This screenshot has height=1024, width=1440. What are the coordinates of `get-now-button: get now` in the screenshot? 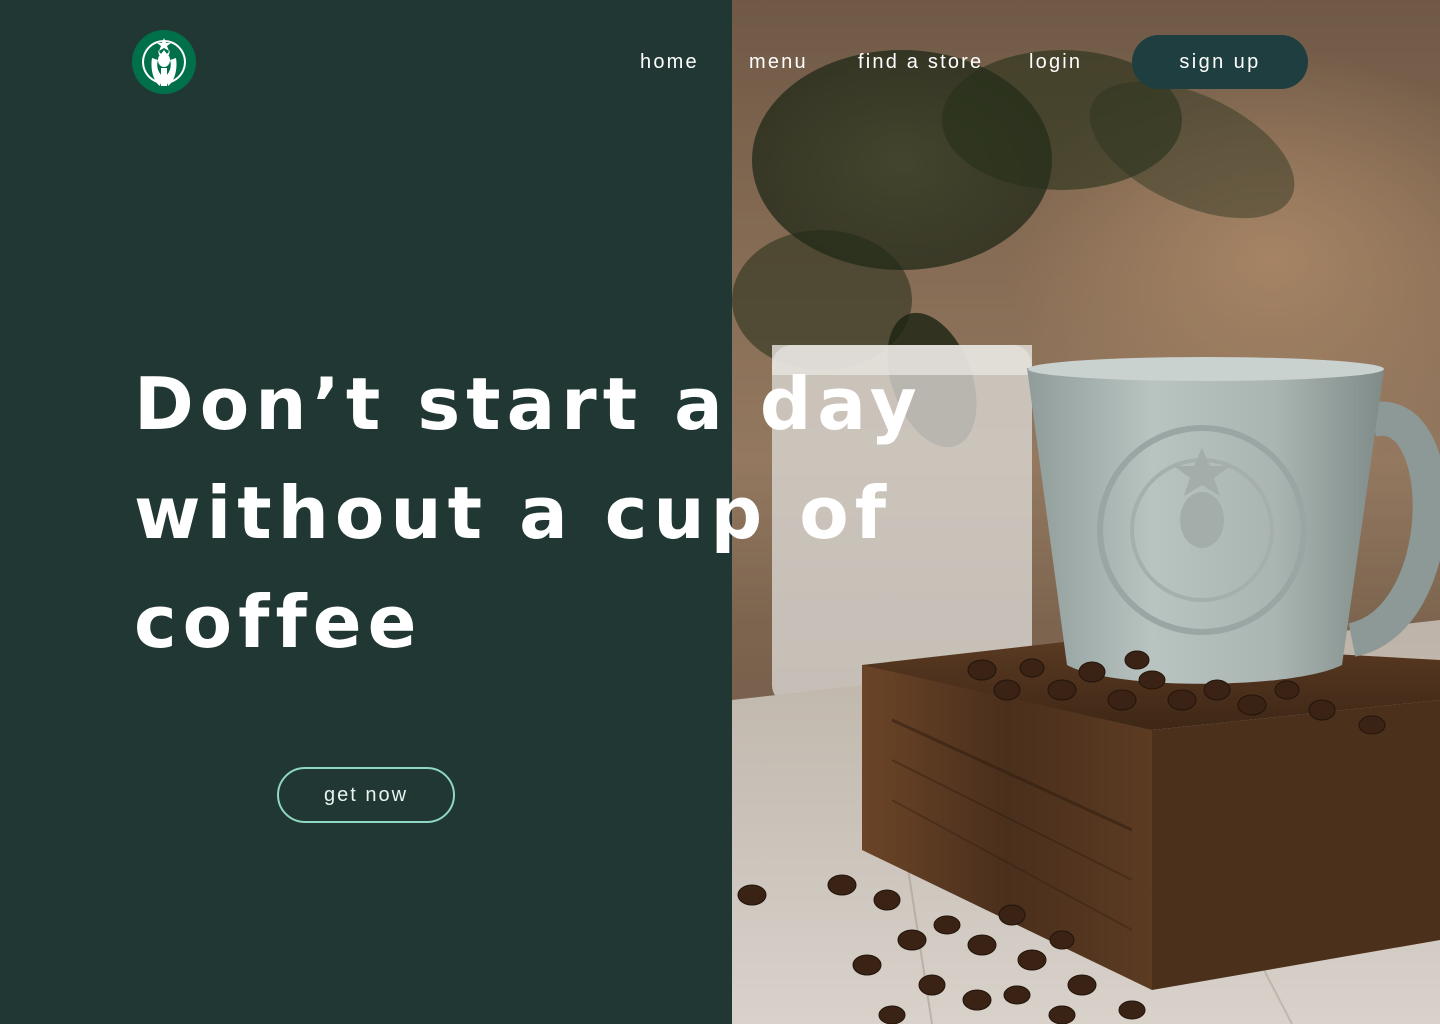 It's located at (366, 795).